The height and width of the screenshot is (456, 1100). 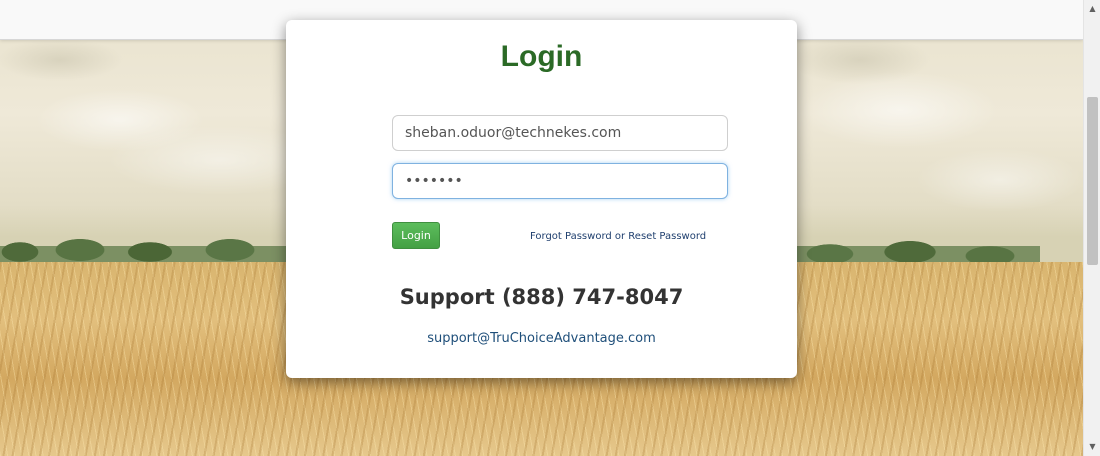 I want to click on support-phone: Support (888) 747-8047, so click(x=541, y=297).